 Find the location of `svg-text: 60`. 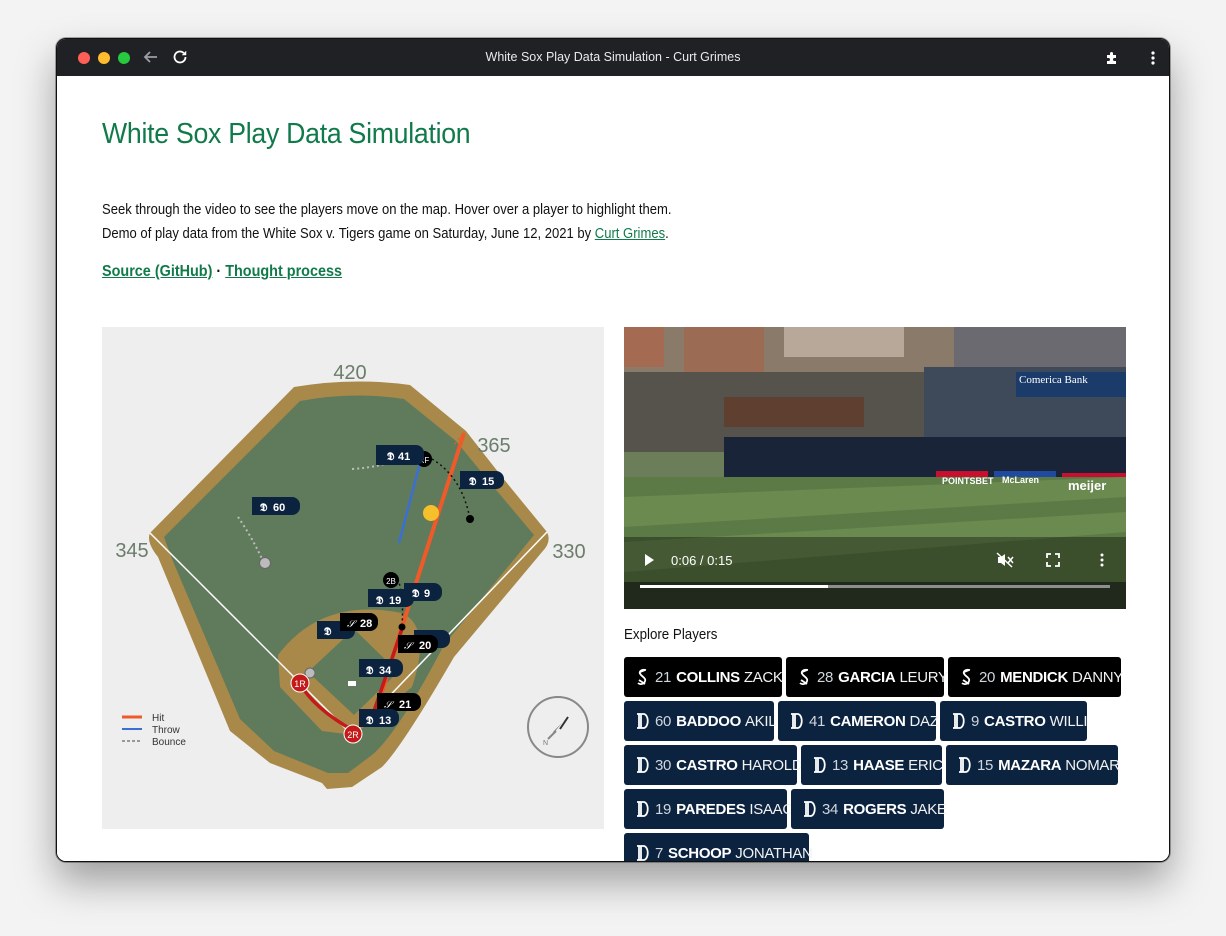

svg-text: 60 is located at coordinates (279, 508).